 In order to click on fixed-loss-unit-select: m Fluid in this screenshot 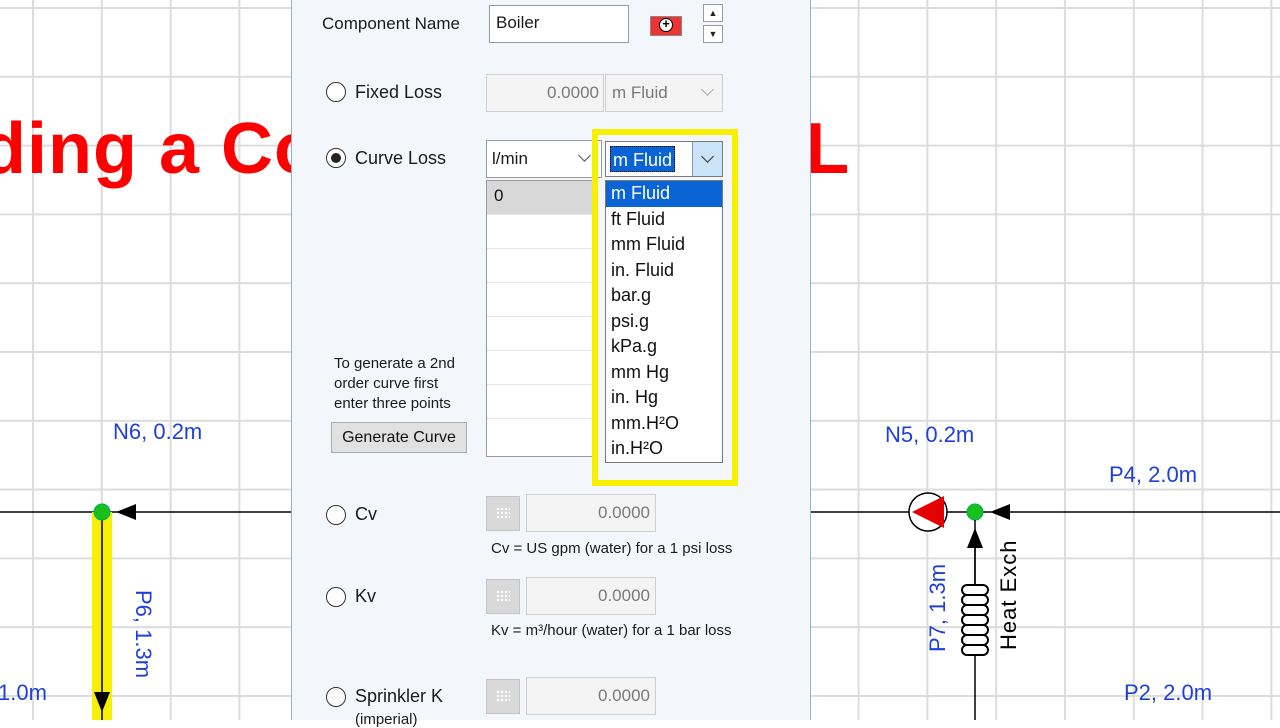, I will do `click(664, 93)`.